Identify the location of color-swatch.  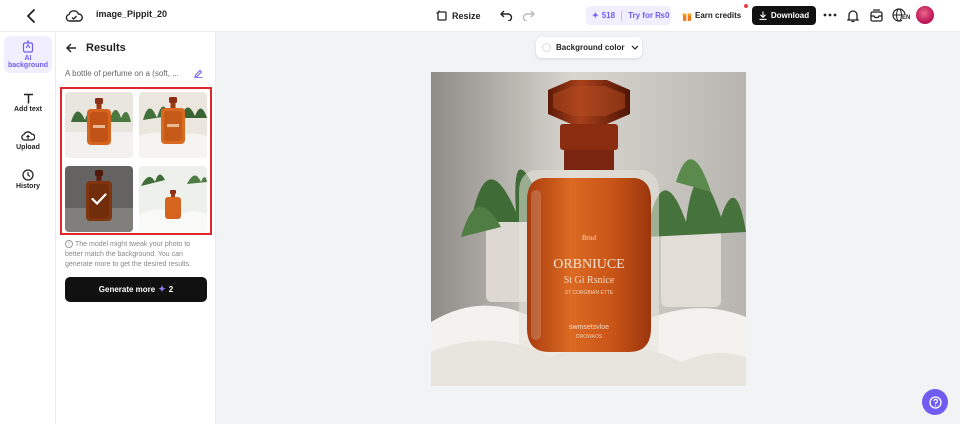
(546, 47).